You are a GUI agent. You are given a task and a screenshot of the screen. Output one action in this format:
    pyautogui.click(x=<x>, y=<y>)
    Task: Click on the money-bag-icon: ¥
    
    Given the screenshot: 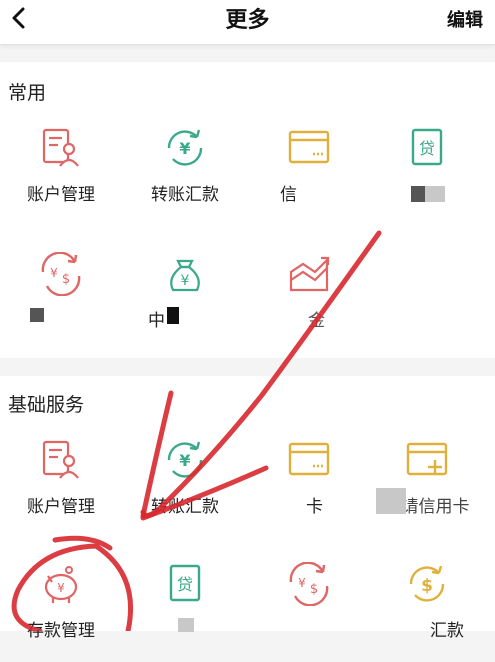 What is the action you would take?
    pyautogui.click(x=185, y=275)
    